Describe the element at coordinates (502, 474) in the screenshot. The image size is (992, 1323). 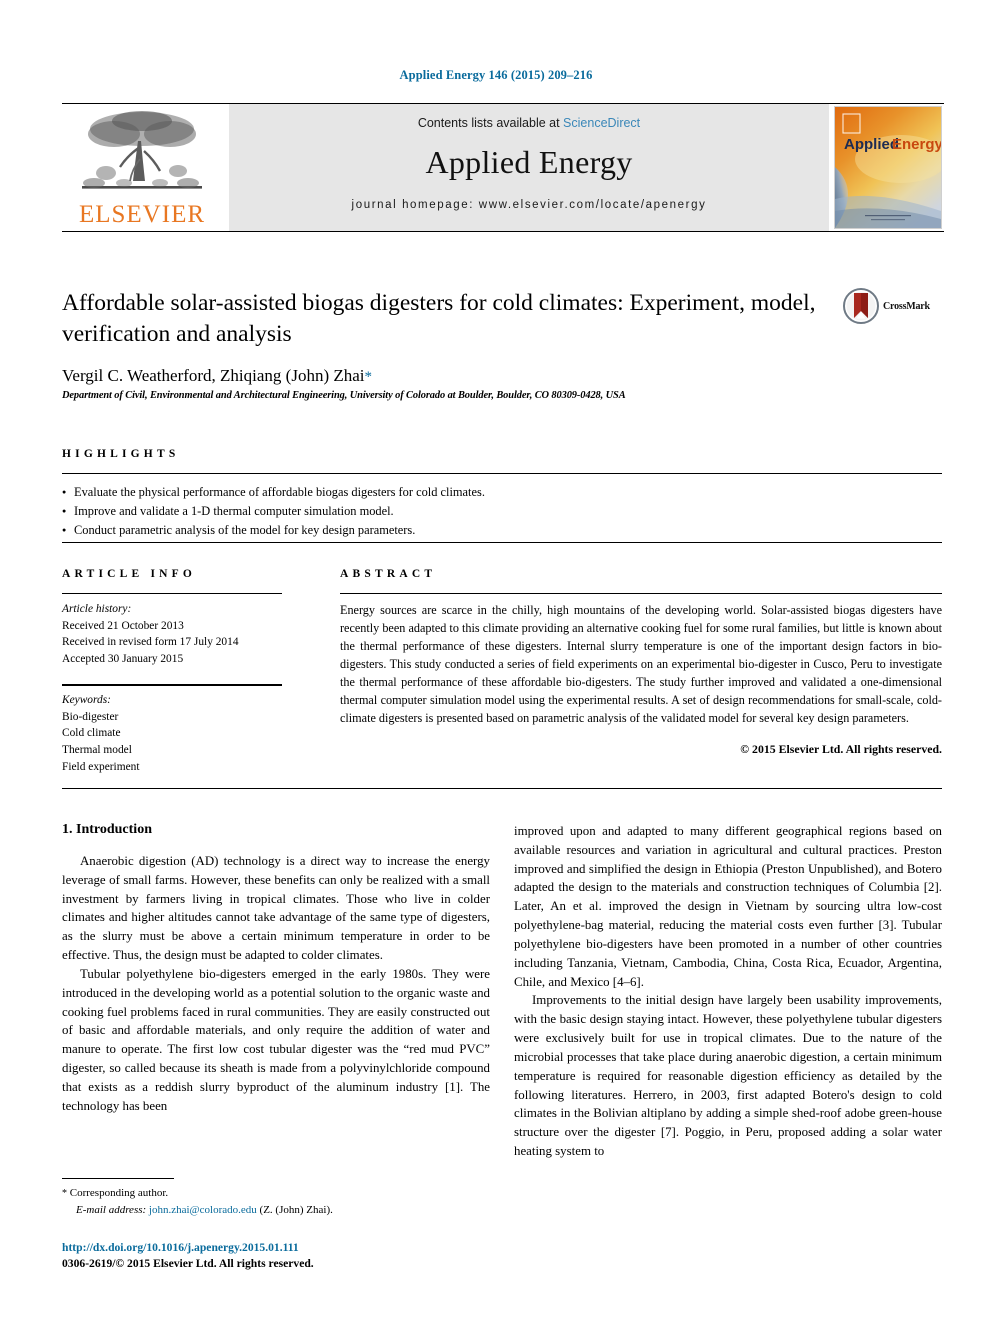
I see `highlights-rule-top` at that location.